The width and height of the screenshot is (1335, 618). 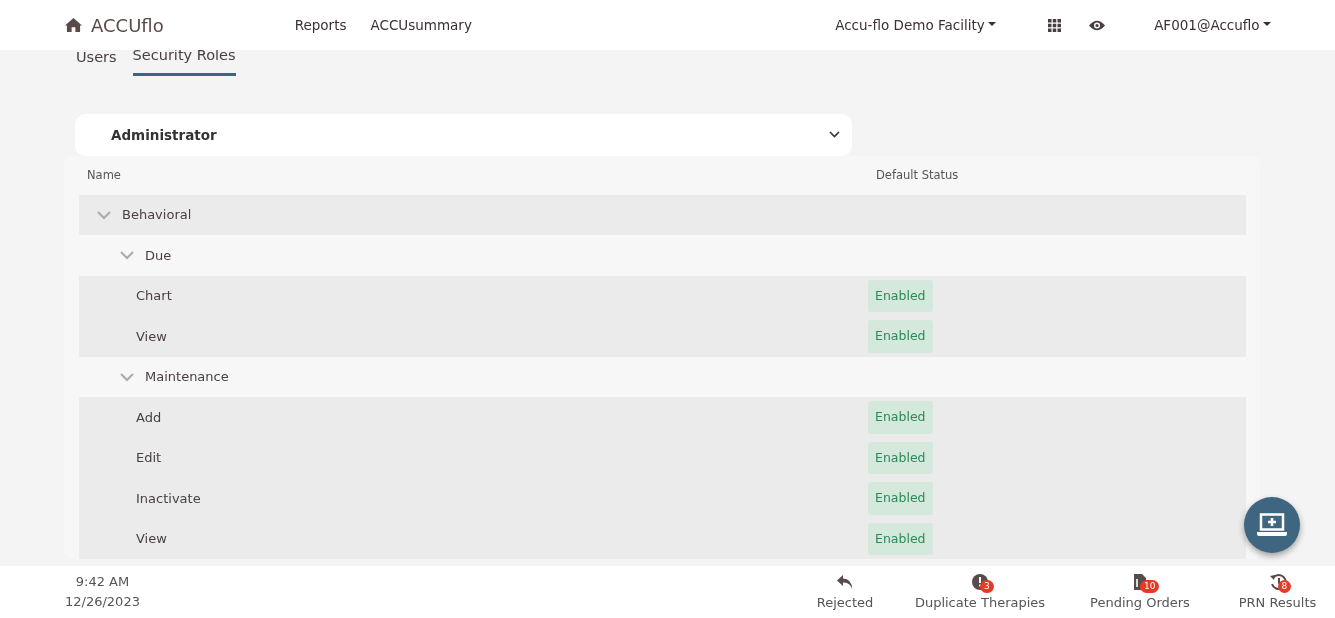 I want to click on permission-name: Edit, so click(x=149, y=458).